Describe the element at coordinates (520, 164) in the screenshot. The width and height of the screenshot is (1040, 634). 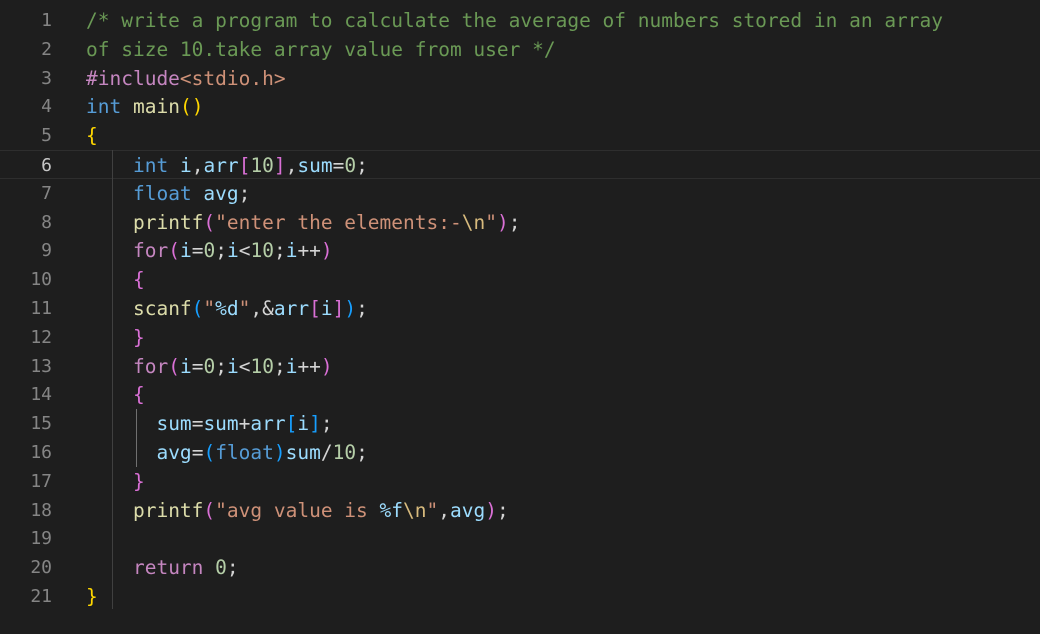
I see `code-line: 6 int i,arr[10],sum=0;` at that location.